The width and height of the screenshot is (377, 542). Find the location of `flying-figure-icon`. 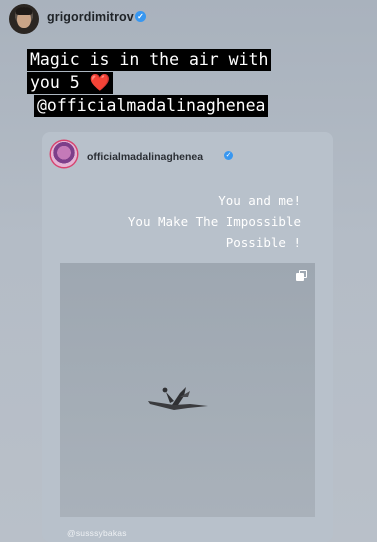

flying-figure-icon is located at coordinates (178, 398).